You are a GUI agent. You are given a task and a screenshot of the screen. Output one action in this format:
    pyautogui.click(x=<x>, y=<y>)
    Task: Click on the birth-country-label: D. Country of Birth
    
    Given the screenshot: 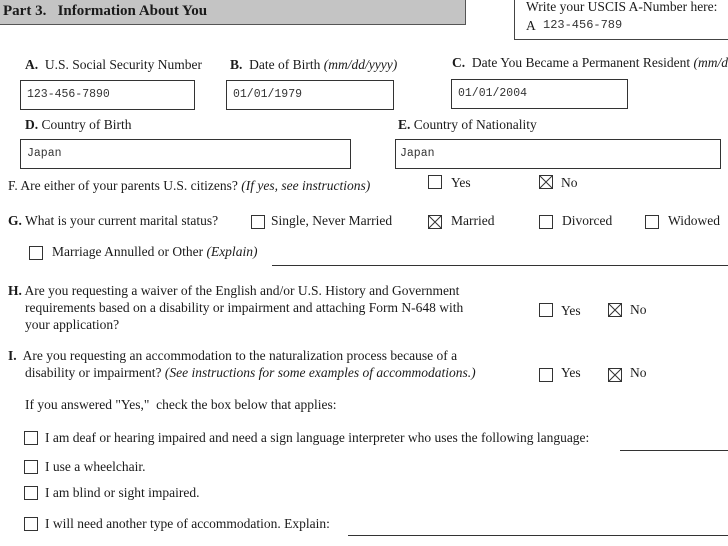 What is the action you would take?
    pyautogui.click(x=78, y=125)
    